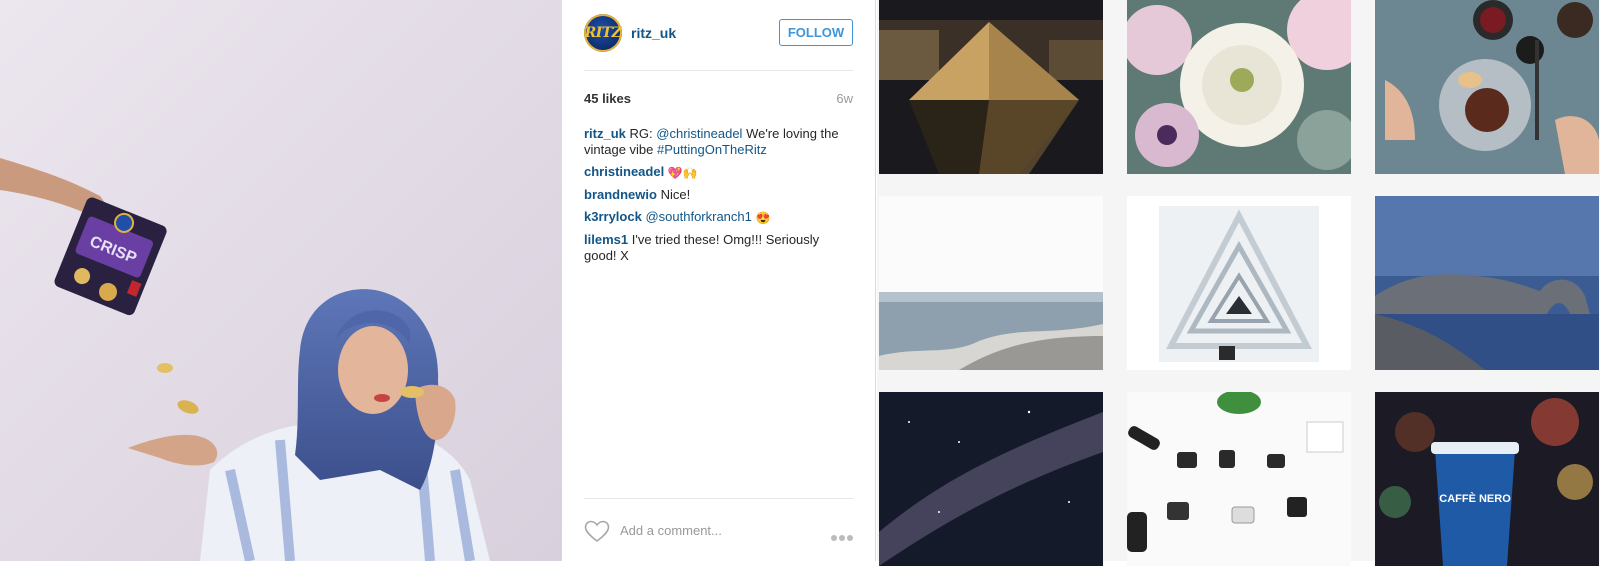 Image resolution: width=1600 pixels, height=566 pixels. Describe the element at coordinates (606, 239) in the screenshot. I see `comment-username: lilems1` at that location.